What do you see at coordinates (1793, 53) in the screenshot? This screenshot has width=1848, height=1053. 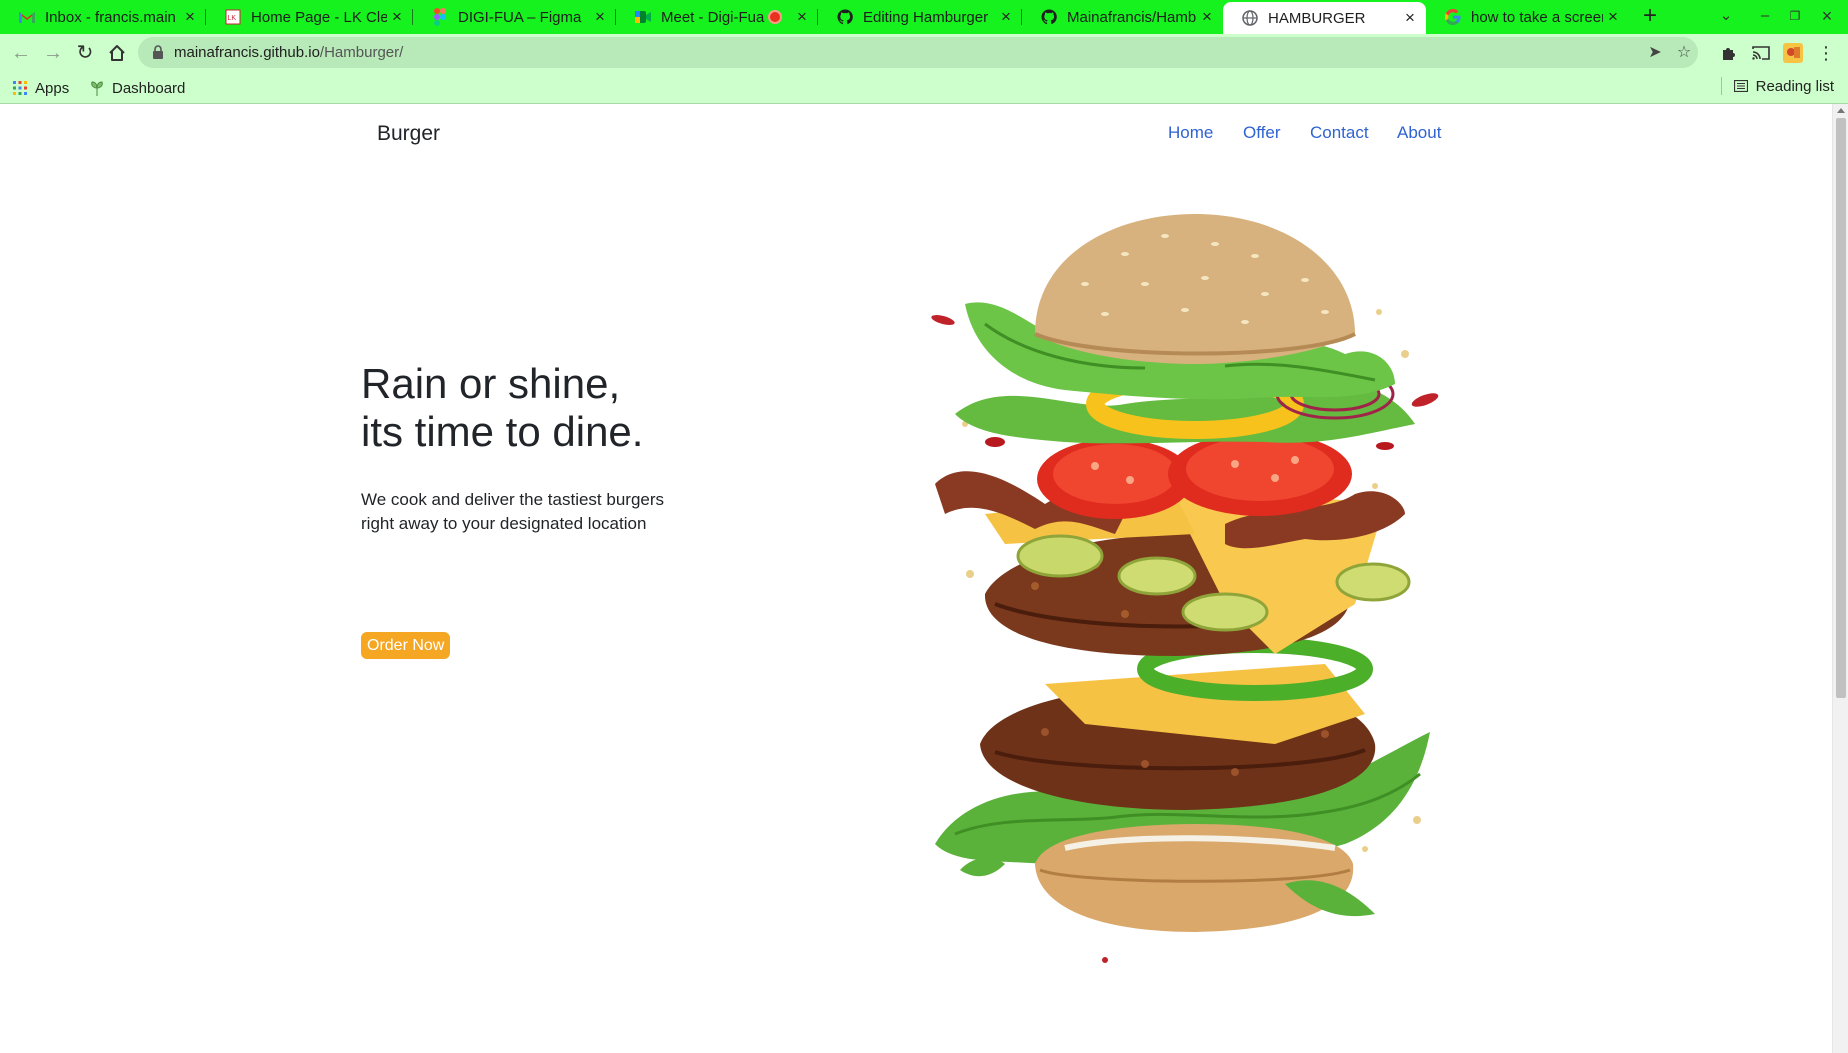 I see `profile-avatar-icon` at bounding box center [1793, 53].